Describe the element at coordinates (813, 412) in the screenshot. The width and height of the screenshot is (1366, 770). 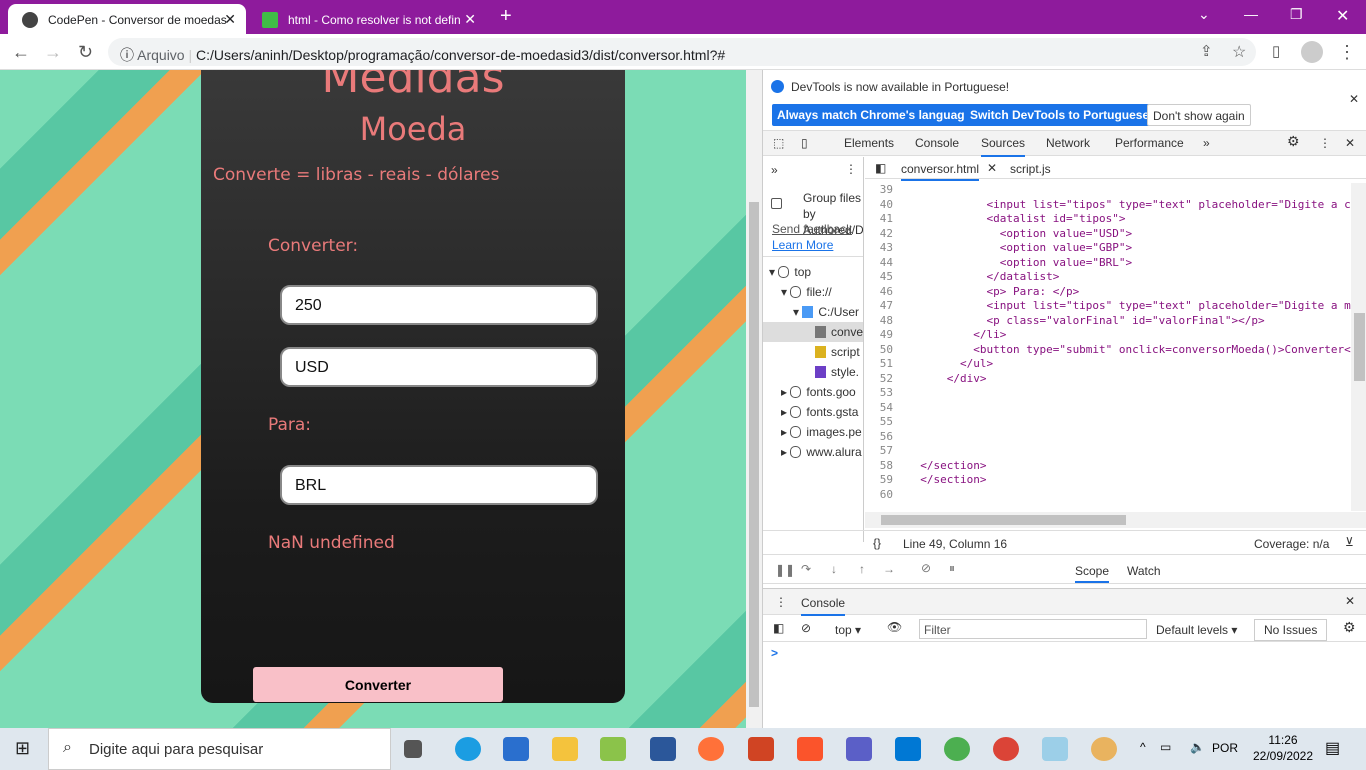
I see `tree-item: ▸ fonts.gsta` at that location.